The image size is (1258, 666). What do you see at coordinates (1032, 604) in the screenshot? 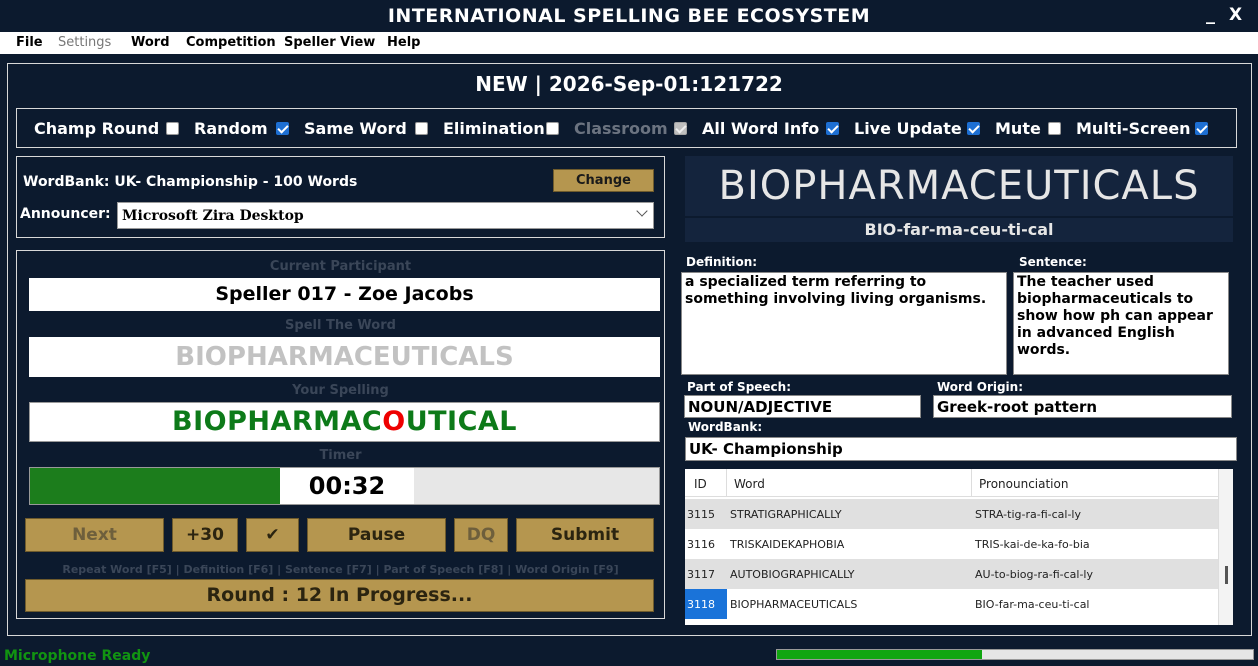
I see `row-pronounciation: BIO-far-ma-ceu-ti-cal` at bounding box center [1032, 604].